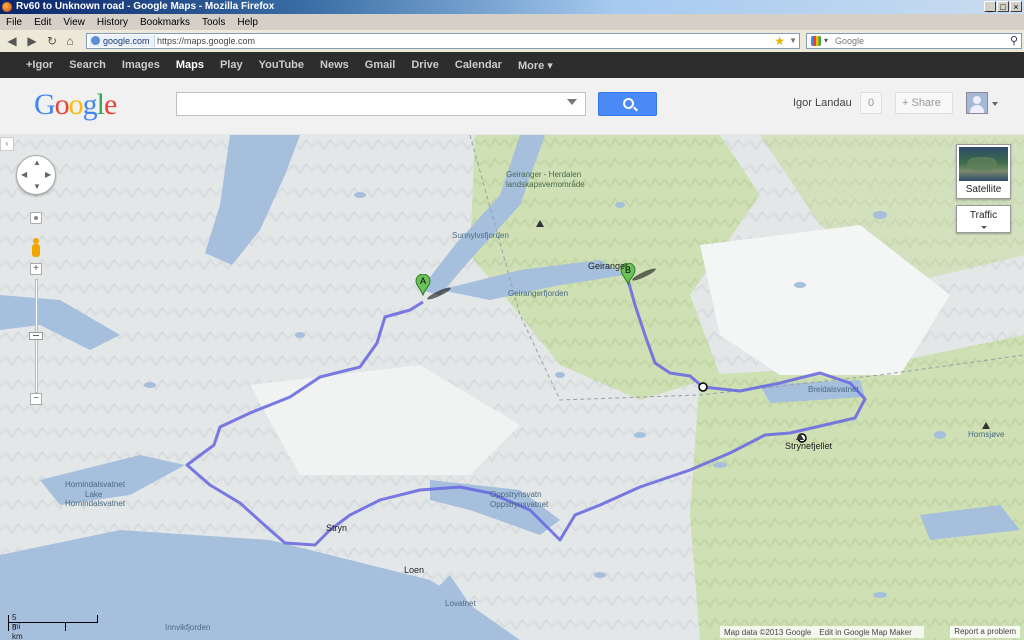 The image size is (1024, 640). Describe the element at coordinates (538, 293) in the screenshot. I see `label-geirangerfjorden: Geirangerfjorden` at that location.